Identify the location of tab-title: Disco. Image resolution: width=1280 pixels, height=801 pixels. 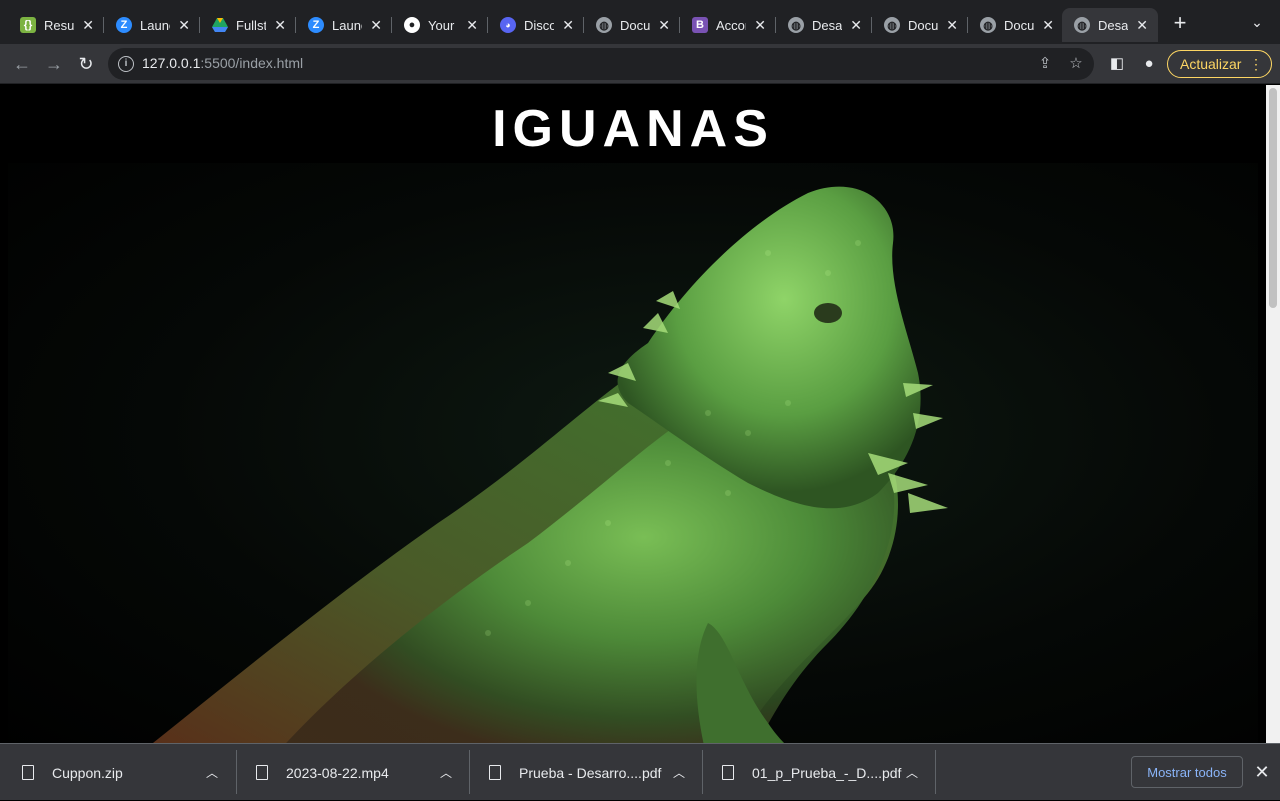
(539, 25).